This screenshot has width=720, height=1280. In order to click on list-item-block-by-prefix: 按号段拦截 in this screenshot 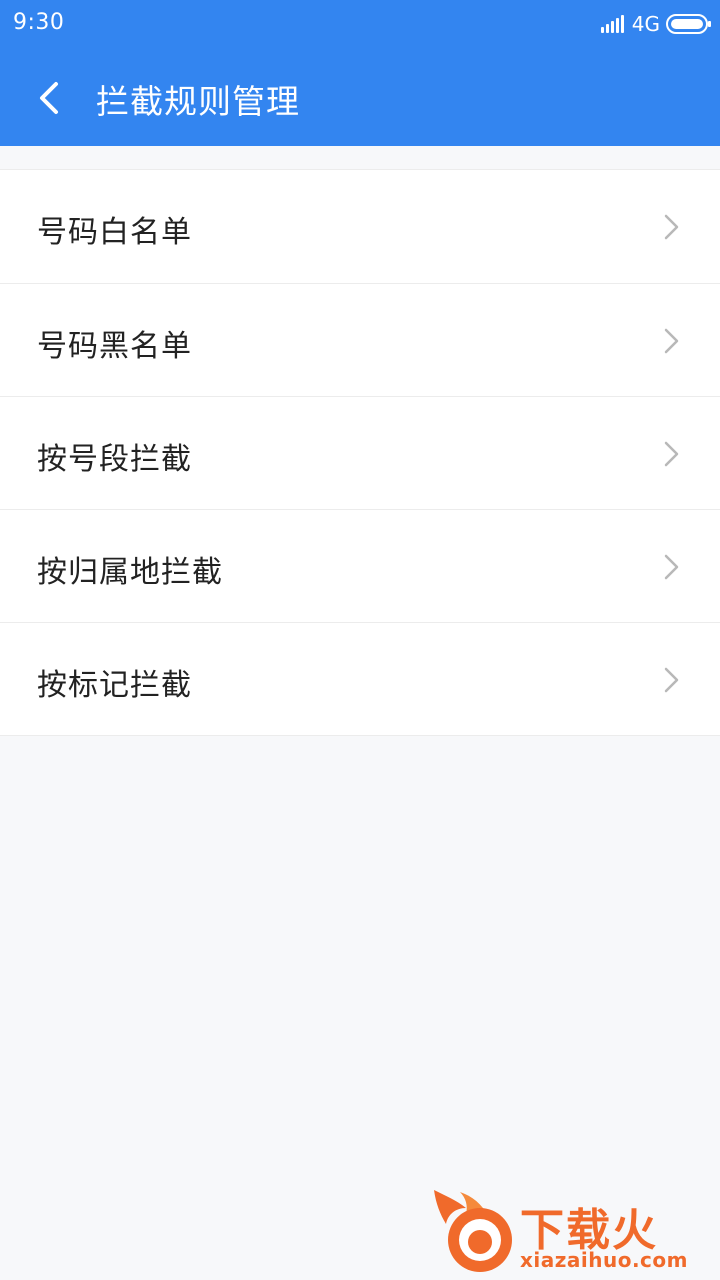, I will do `click(360, 452)`.